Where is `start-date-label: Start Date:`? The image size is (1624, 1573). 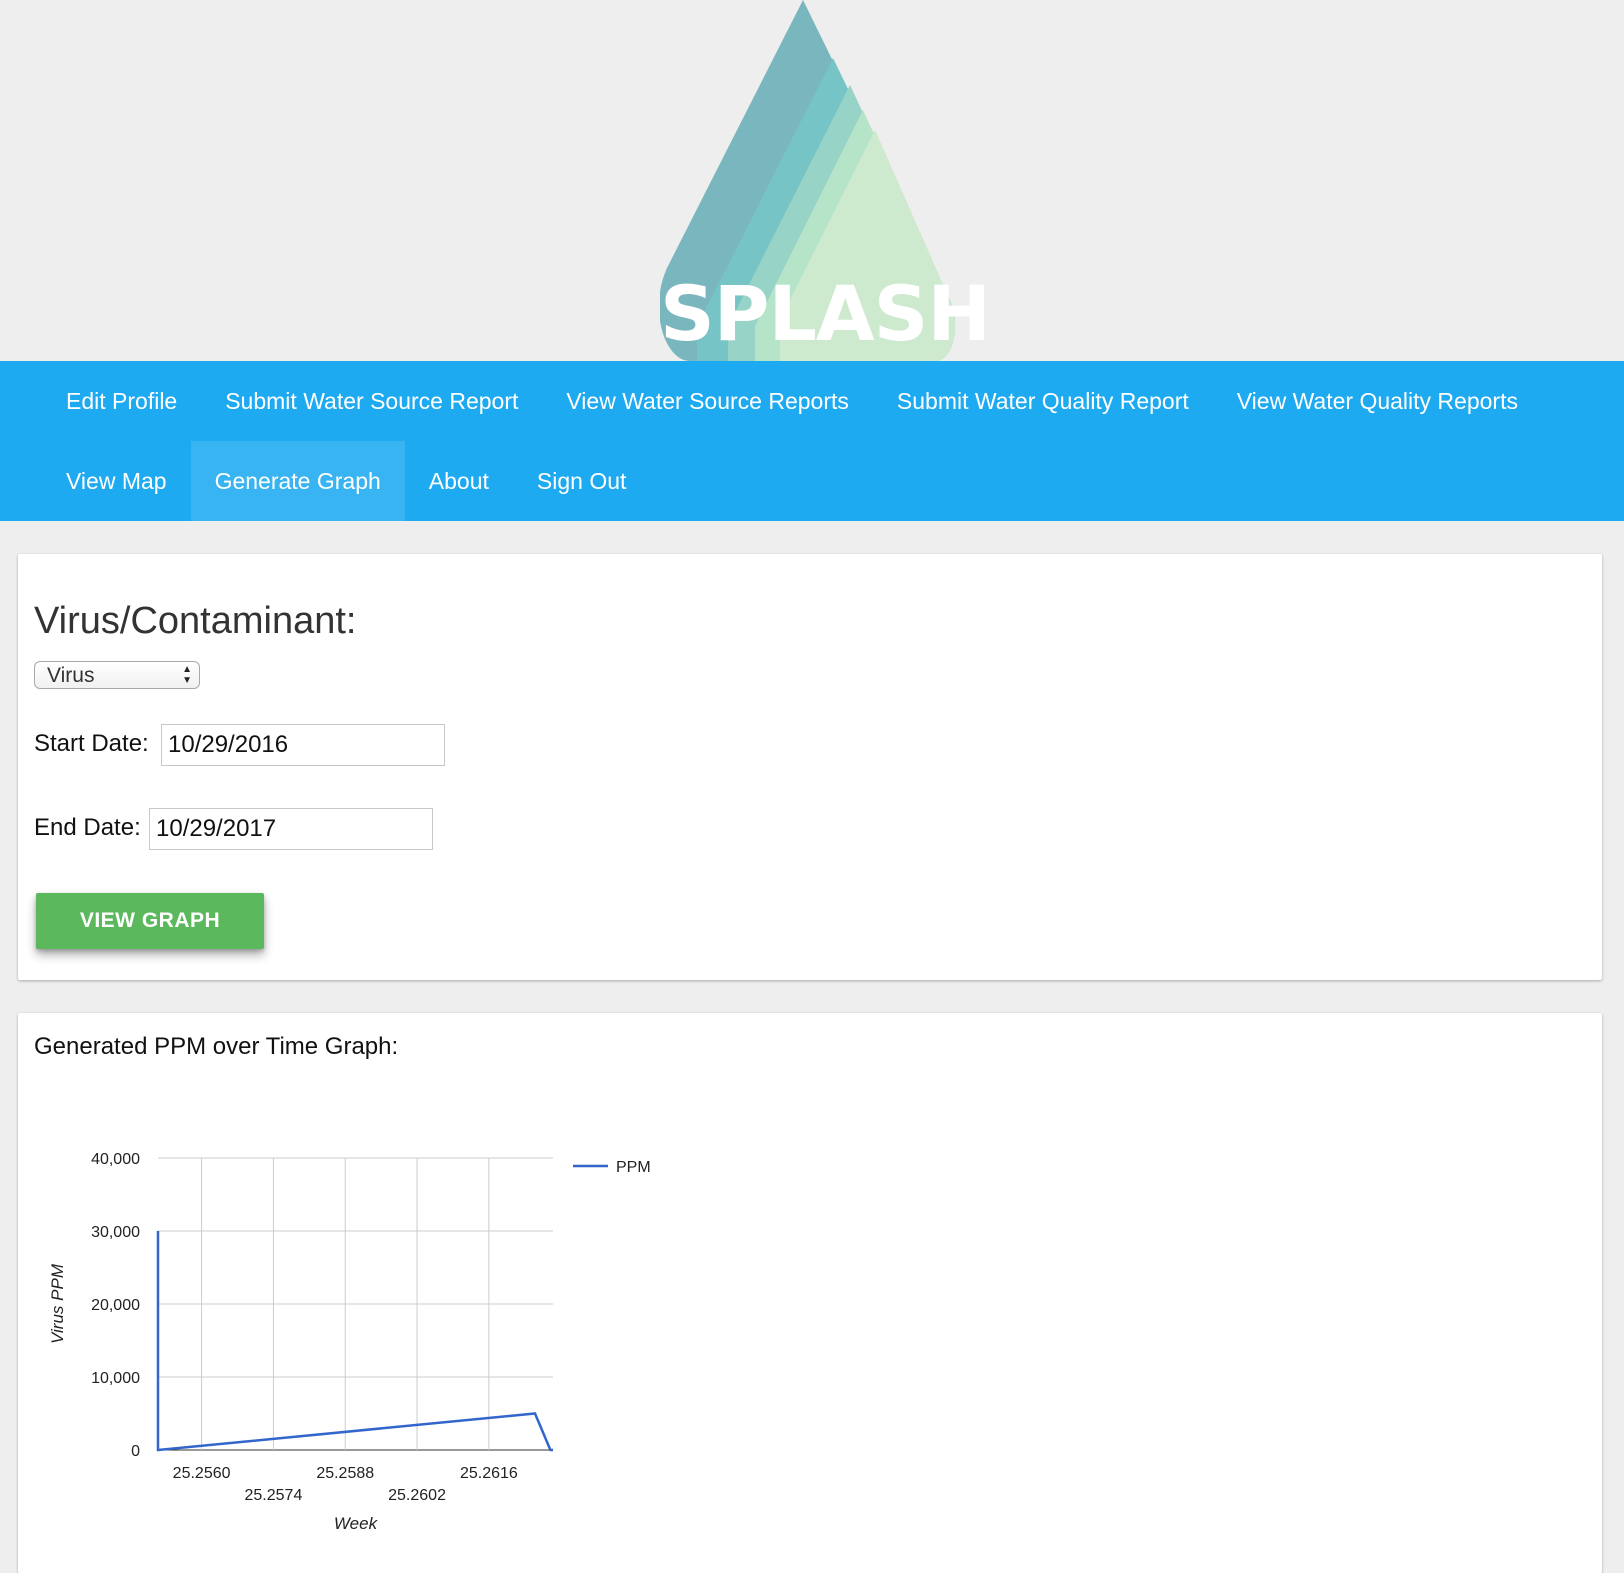
start-date-label: Start Date: is located at coordinates (91, 743).